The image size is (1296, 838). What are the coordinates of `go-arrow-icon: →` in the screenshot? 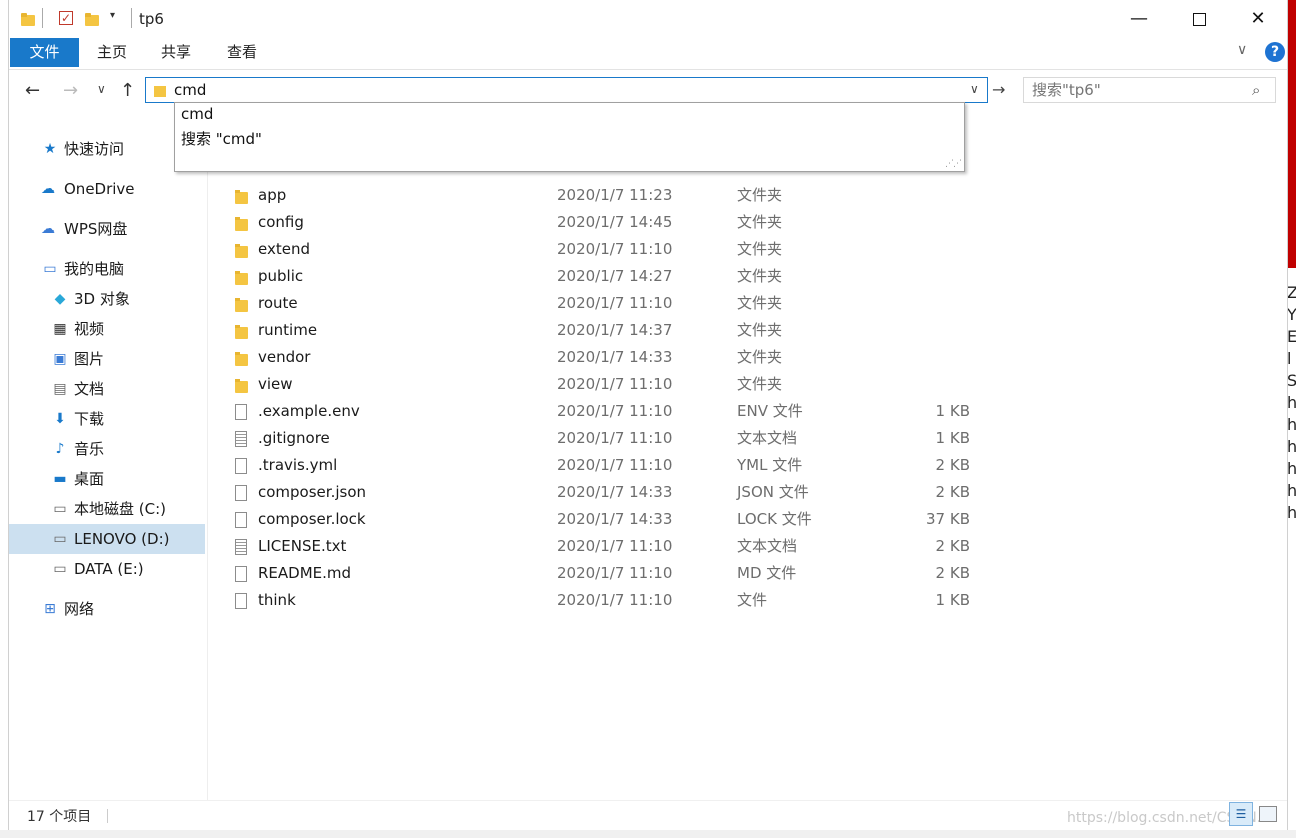 It's located at (1001, 90).